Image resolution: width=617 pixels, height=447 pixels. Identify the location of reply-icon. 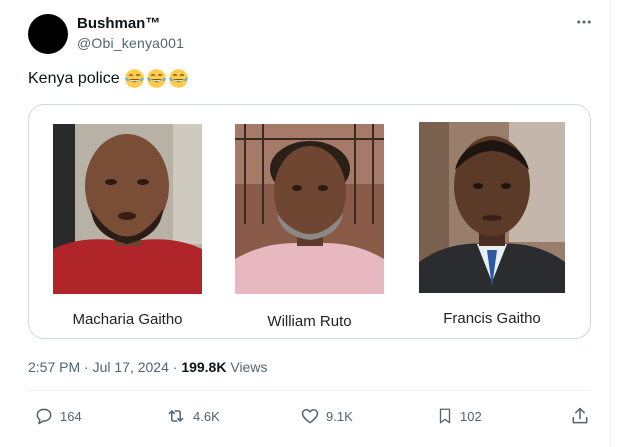
(44, 416).